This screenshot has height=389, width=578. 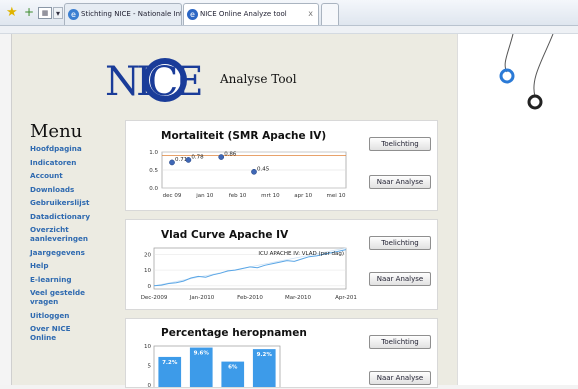 What do you see at coordinates (243, 14) in the screenshot?
I see `tab-label: NICE Online Analyze tool` at bounding box center [243, 14].